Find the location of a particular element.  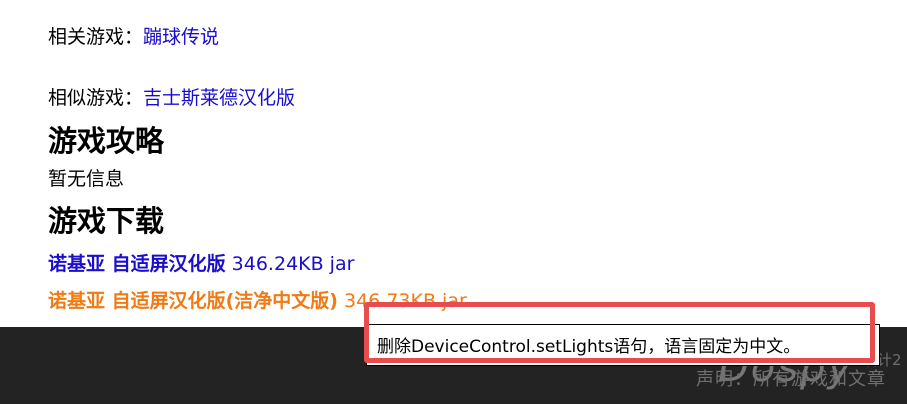

similar-game-link: 吉士斯莱德汉化版 is located at coordinates (219, 98).